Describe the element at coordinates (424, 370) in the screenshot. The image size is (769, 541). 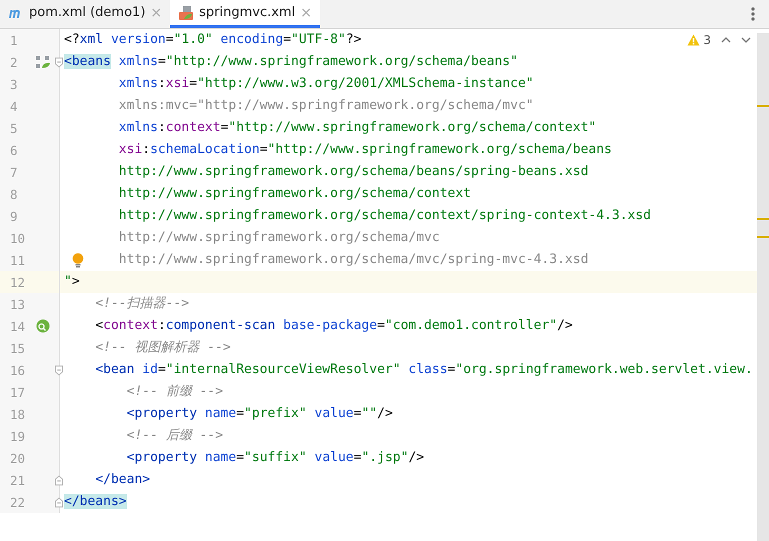
I see `code-line: <bean id="internalResourceViewResolver" class="org.springframework.web.servlet.view.` at that location.